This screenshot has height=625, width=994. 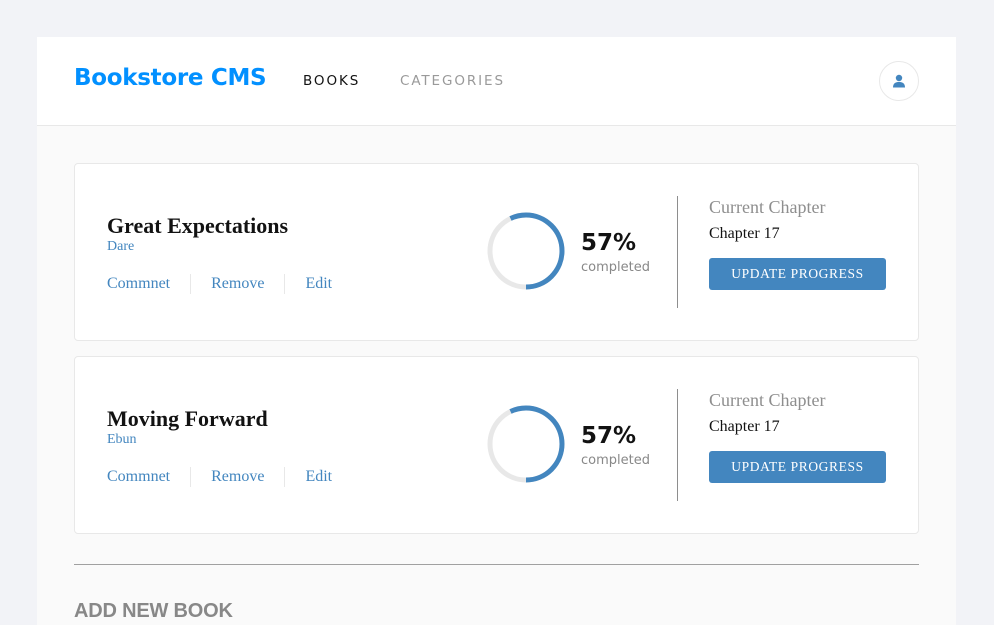 What do you see at coordinates (331, 81) in the screenshot?
I see `nav-books-link: BOOKS` at bounding box center [331, 81].